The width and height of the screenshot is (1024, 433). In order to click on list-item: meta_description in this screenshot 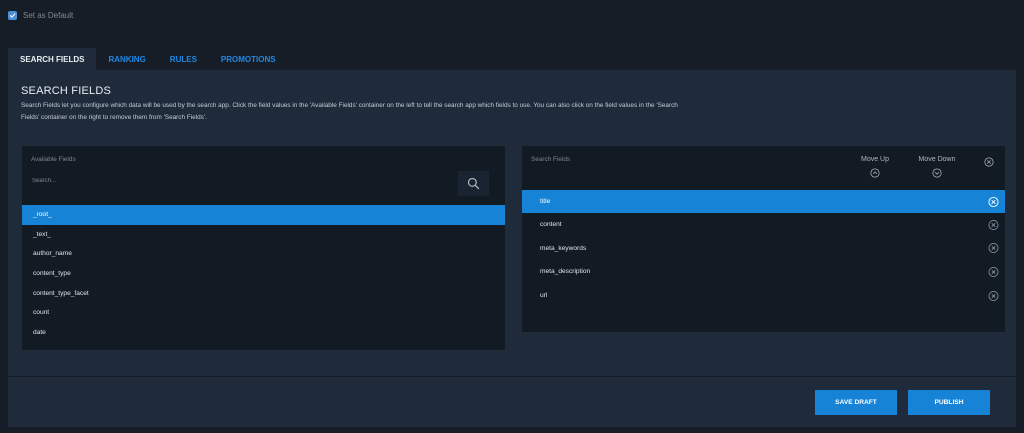, I will do `click(763, 272)`.